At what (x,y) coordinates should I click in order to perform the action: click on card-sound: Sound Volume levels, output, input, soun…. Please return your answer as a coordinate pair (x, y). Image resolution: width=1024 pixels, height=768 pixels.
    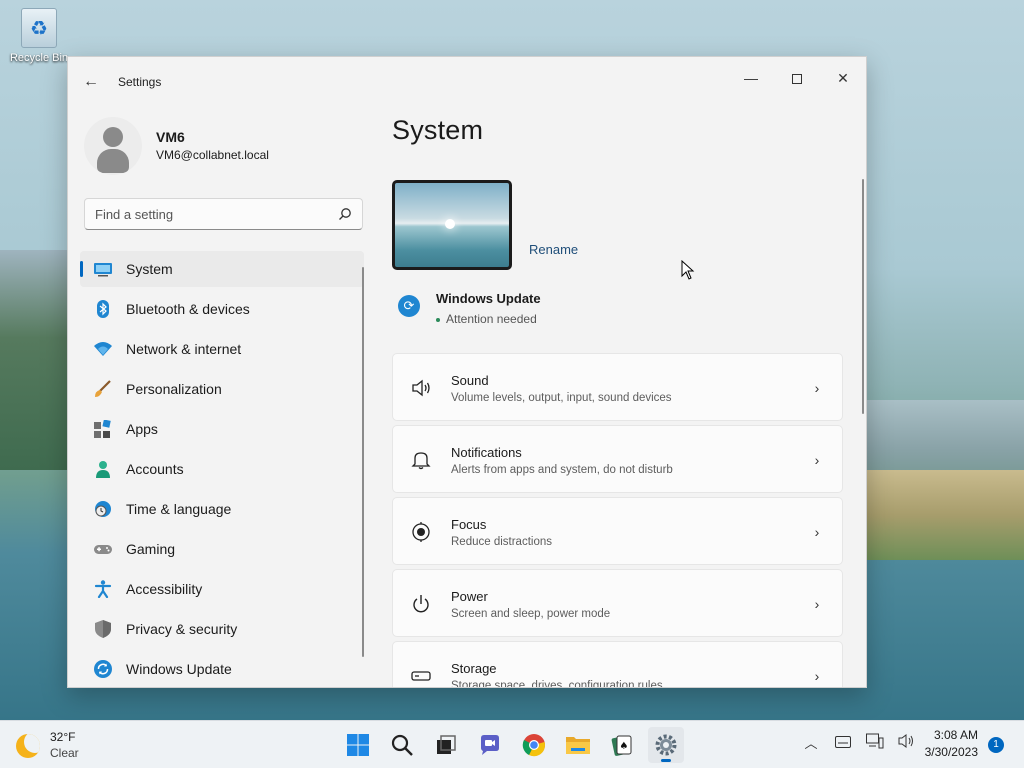
    Looking at the image, I should click on (617, 387).